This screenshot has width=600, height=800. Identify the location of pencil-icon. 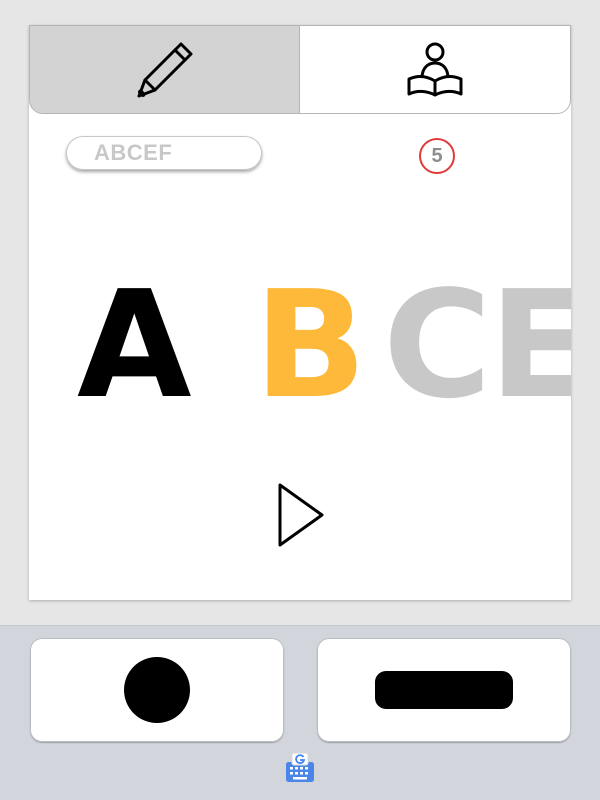
(164, 69).